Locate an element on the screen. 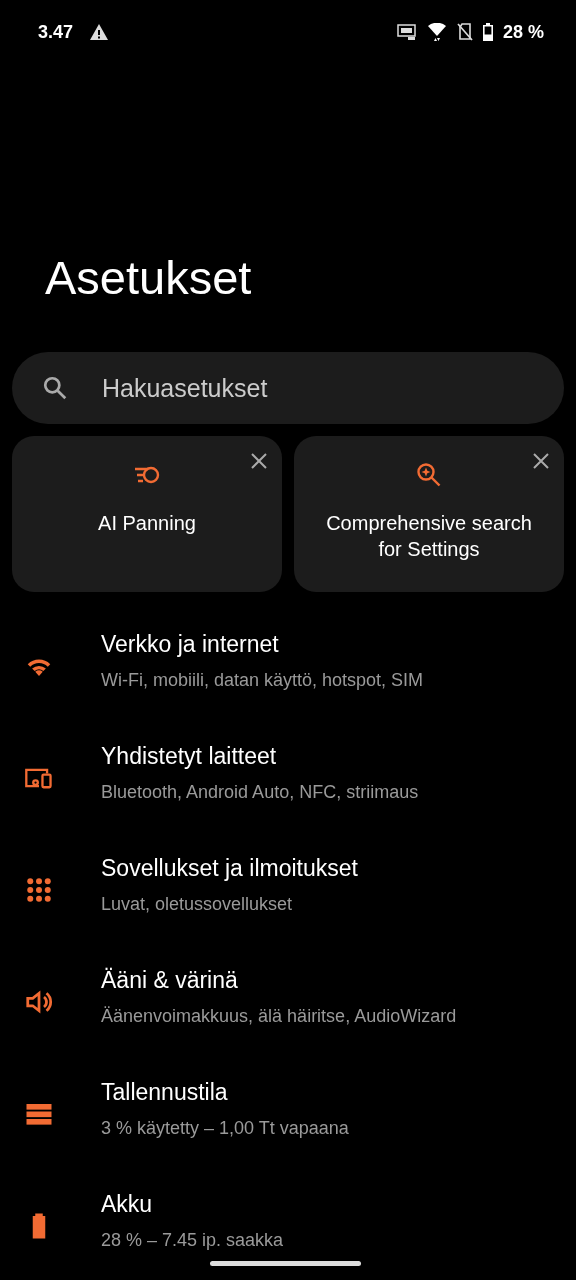 This screenshot has width=576, height=1280. setting-title: Verkko ja internet is located at coordinates (262, 644).